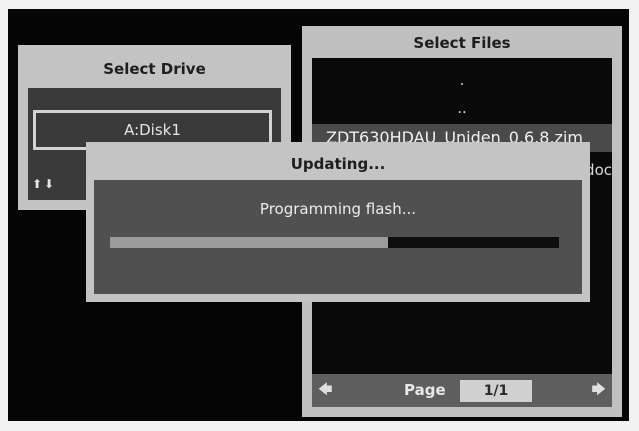 This screenshot has height=431, width=639. I want to click on select-files-title: Select Files, so click(462, 43).